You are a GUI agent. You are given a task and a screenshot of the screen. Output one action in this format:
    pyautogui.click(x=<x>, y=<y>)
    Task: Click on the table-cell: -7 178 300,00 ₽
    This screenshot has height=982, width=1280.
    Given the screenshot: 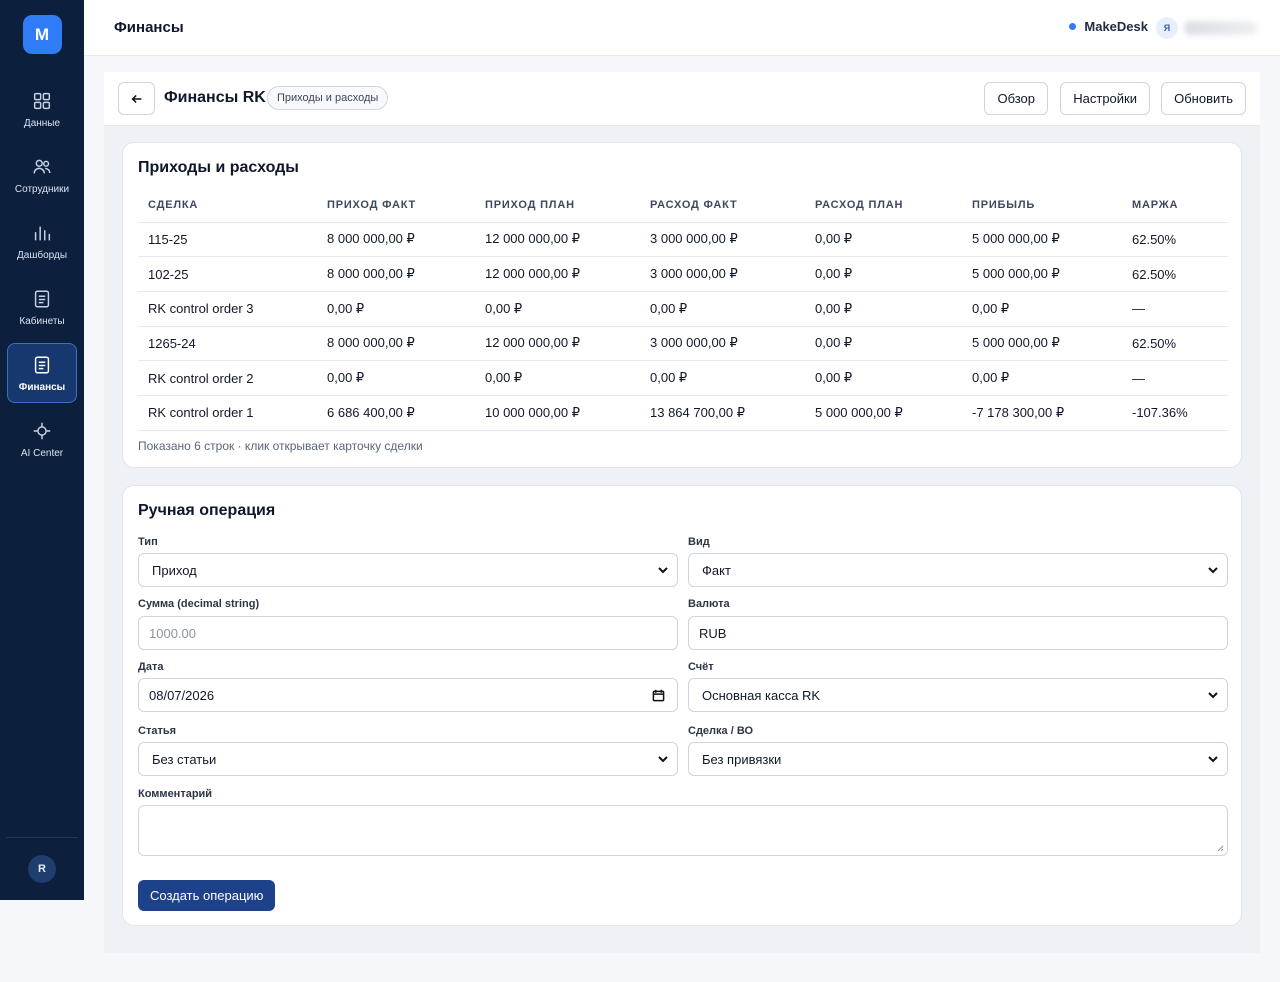 What is the action you would take?
    pyautogui.click(x=1042, y=413)
    